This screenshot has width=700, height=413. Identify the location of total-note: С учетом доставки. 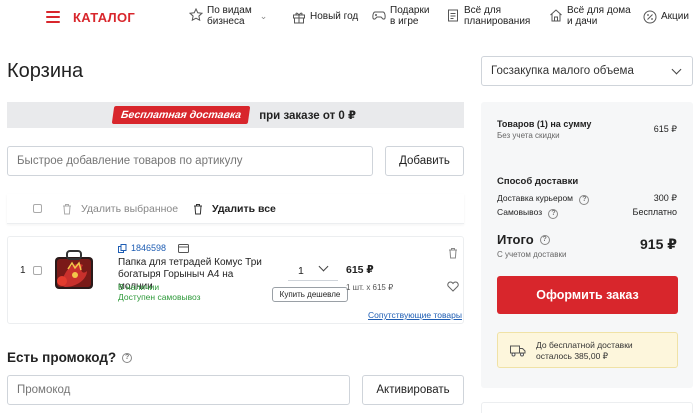
(532, 254).